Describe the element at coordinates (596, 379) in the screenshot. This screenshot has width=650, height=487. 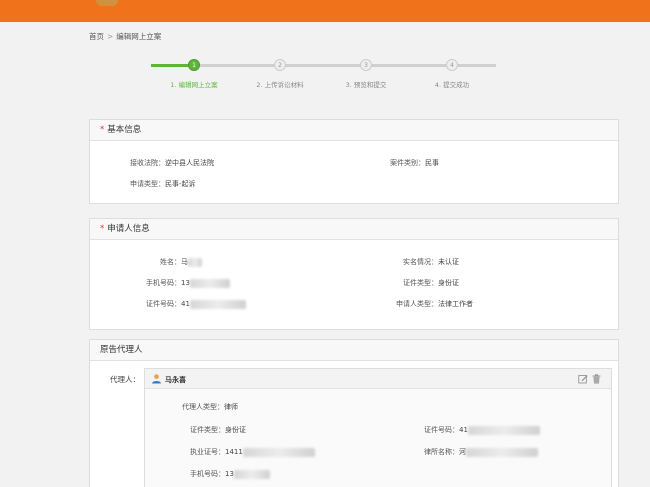
I see `trash-icon` at that location.